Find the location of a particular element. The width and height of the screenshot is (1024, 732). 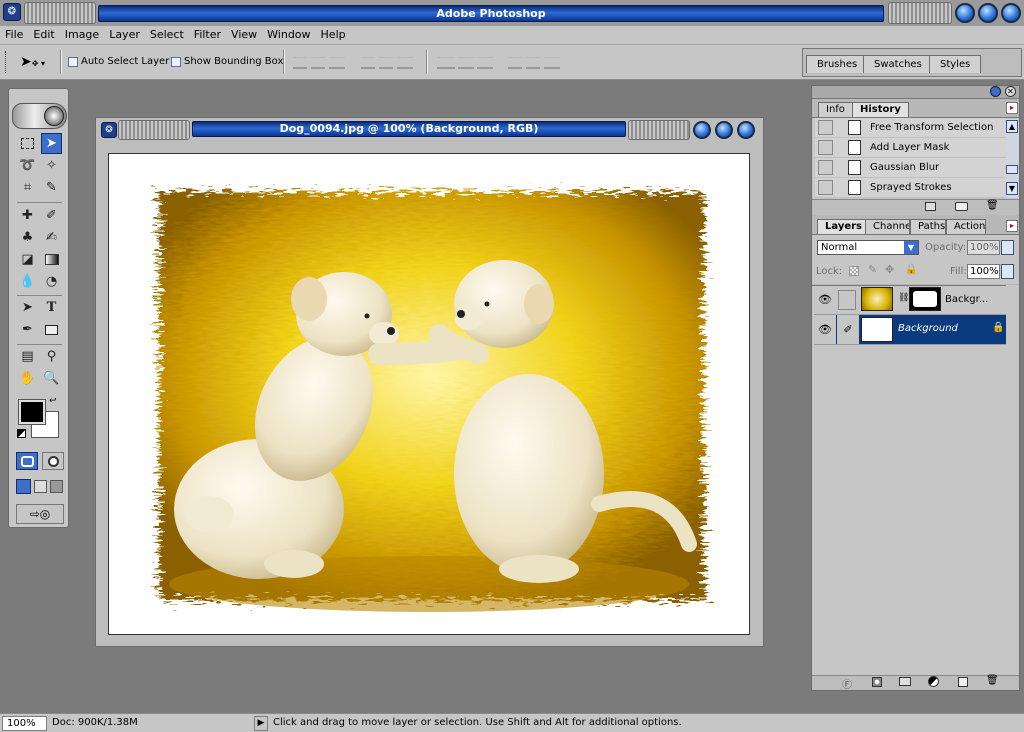

history-scroll-down-button: ▼ is located at coordinates (1012, 188).